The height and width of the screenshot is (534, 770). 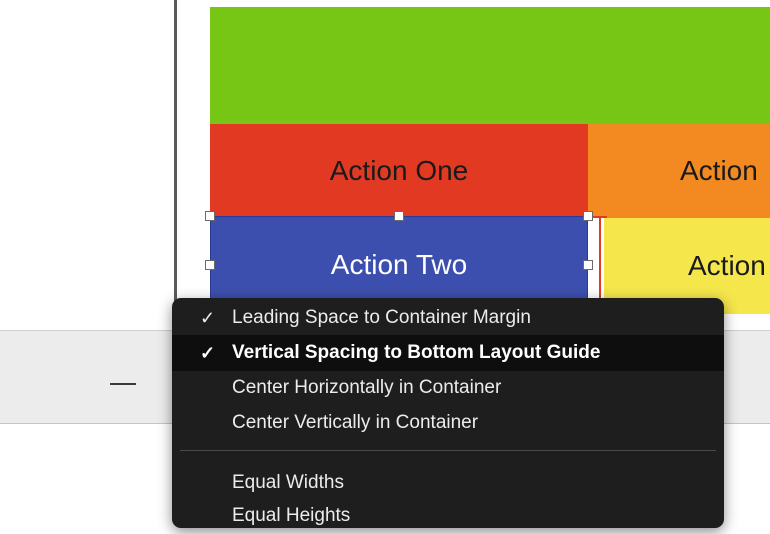 I want to click on resize-handle-right, so click(x=588, y=265).